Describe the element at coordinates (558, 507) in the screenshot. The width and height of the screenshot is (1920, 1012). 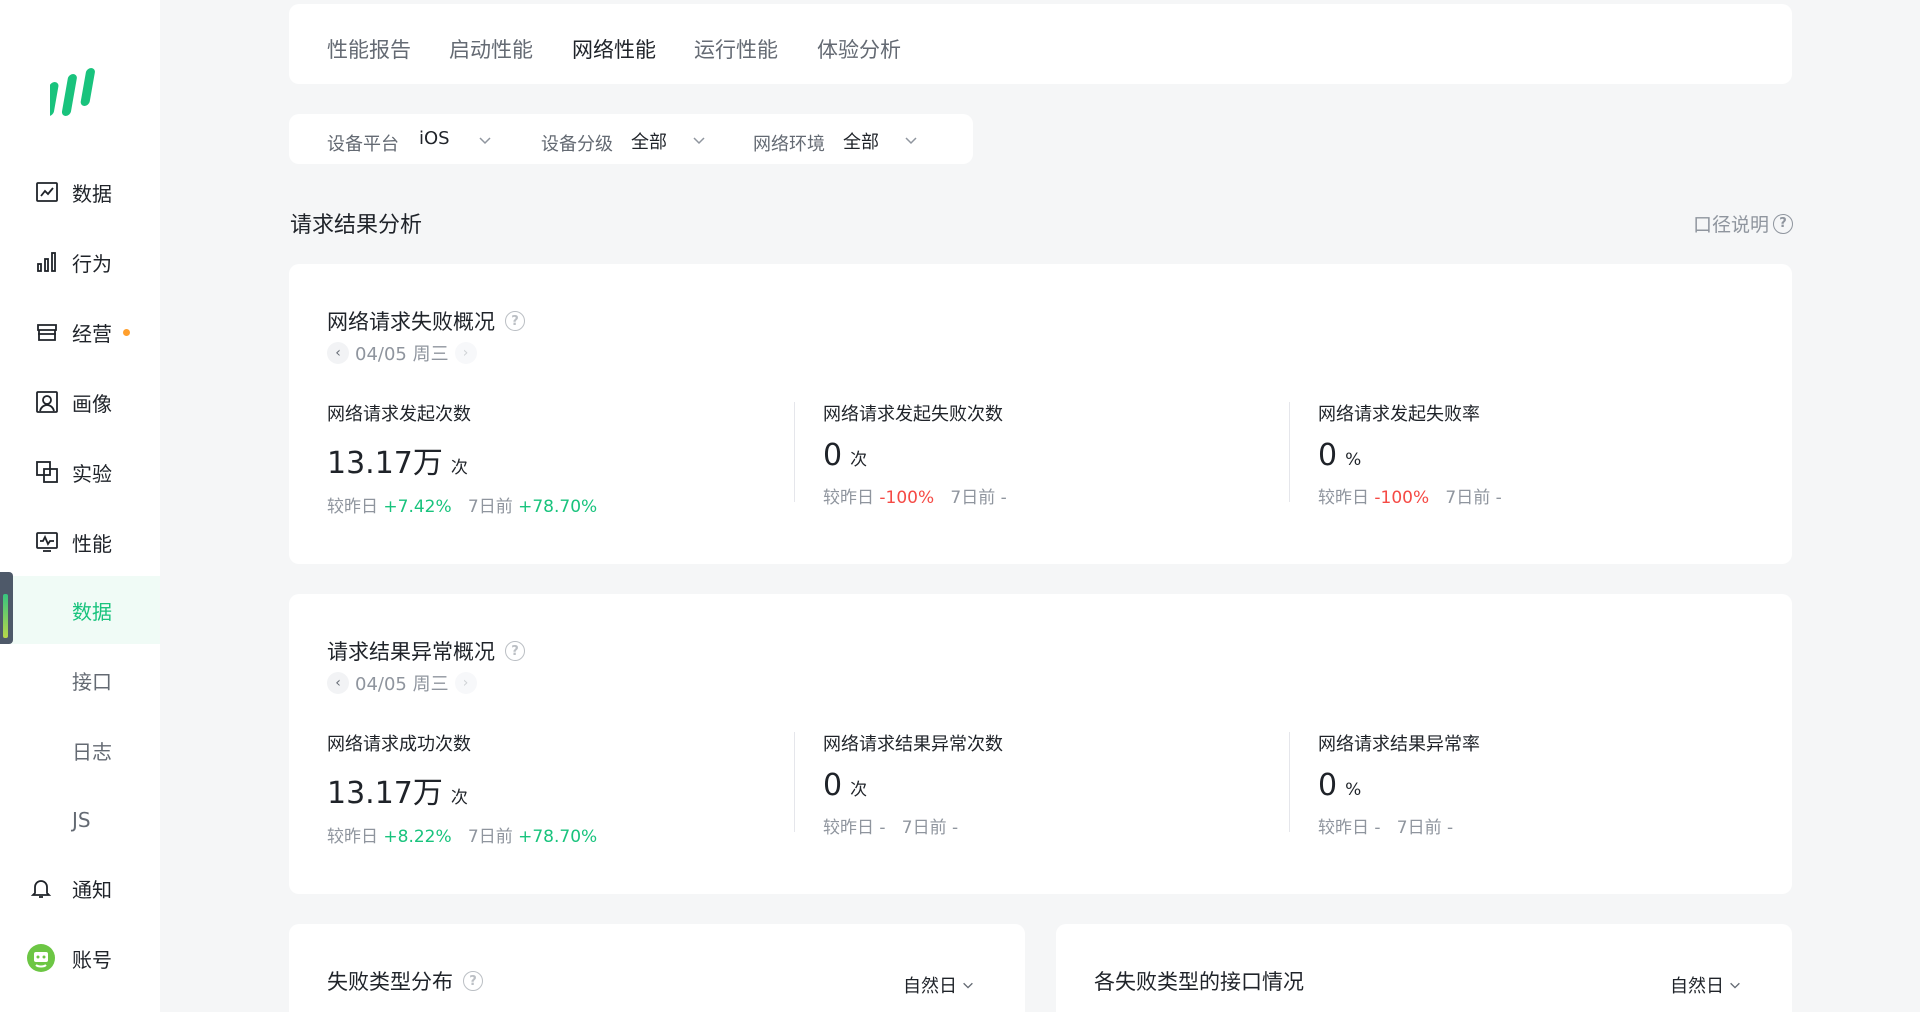
I see `compare-week-value: +78.70%` at that location.